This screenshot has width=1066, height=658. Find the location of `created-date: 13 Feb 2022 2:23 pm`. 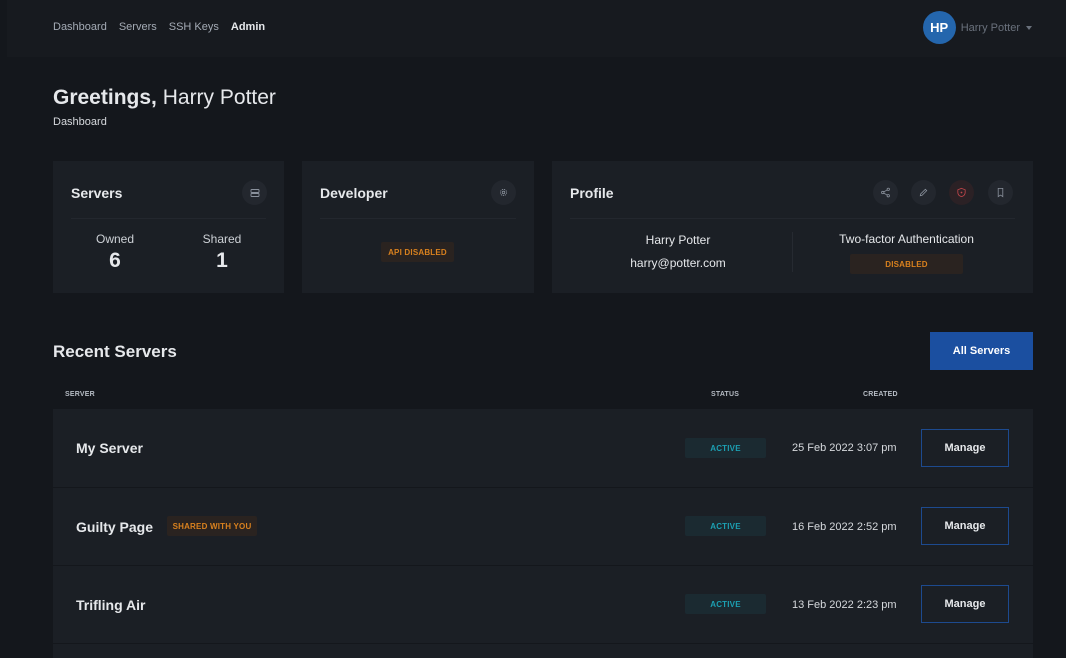

created-date: 13 Feb 2022 2:23 pm is located at coordinates (844, 605).